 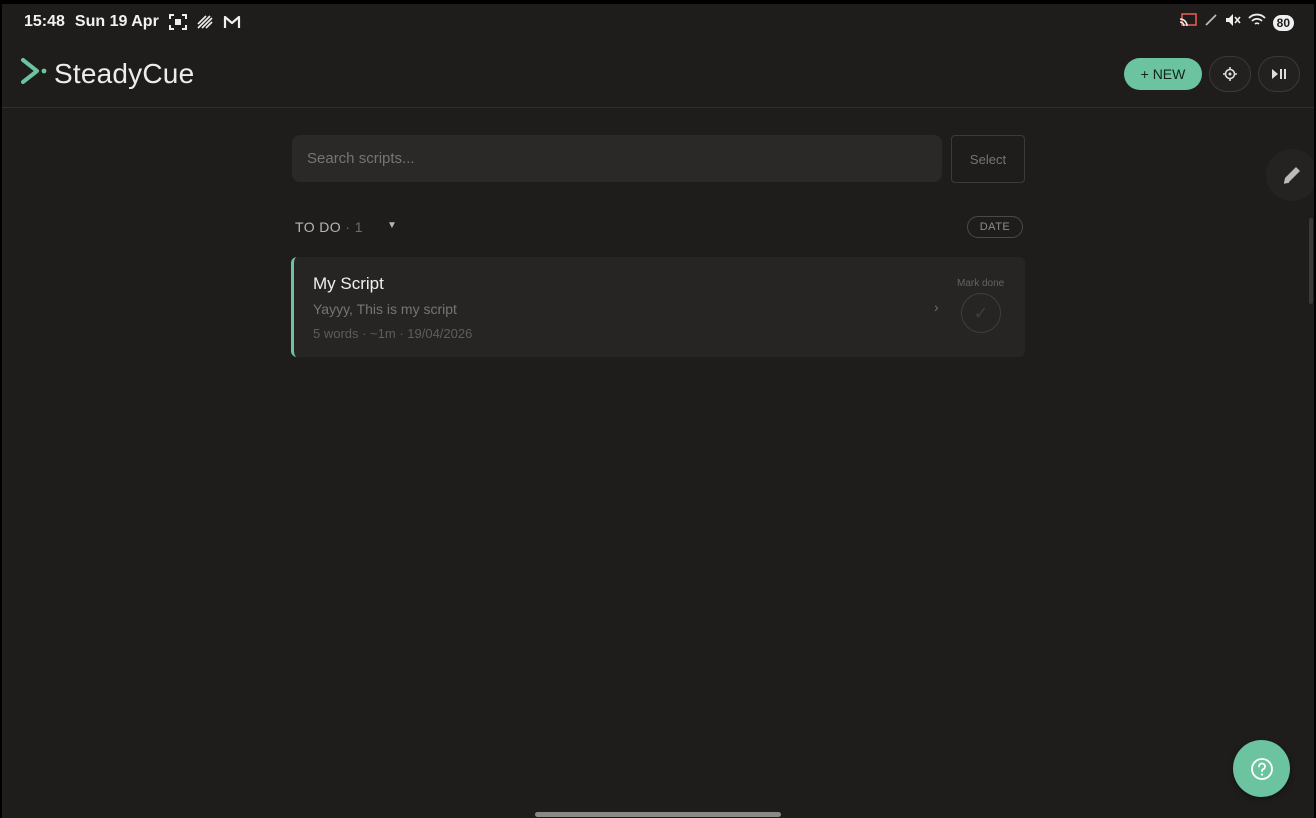 I want to click on new-script-button: + NEW, so click(x=1163, y=74).